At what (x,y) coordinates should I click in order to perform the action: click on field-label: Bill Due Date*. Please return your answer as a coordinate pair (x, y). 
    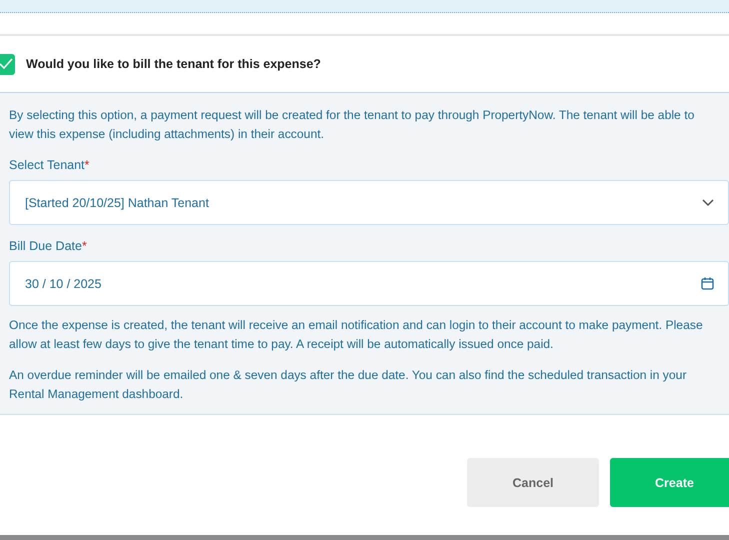
    Looking at the image, I should click on (48, 246).